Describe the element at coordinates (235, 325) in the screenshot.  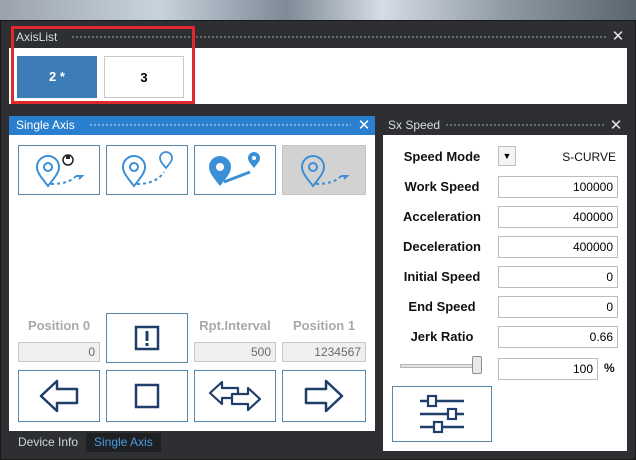
I see `rpt-interval-label: Rpt.Interval` at that location.